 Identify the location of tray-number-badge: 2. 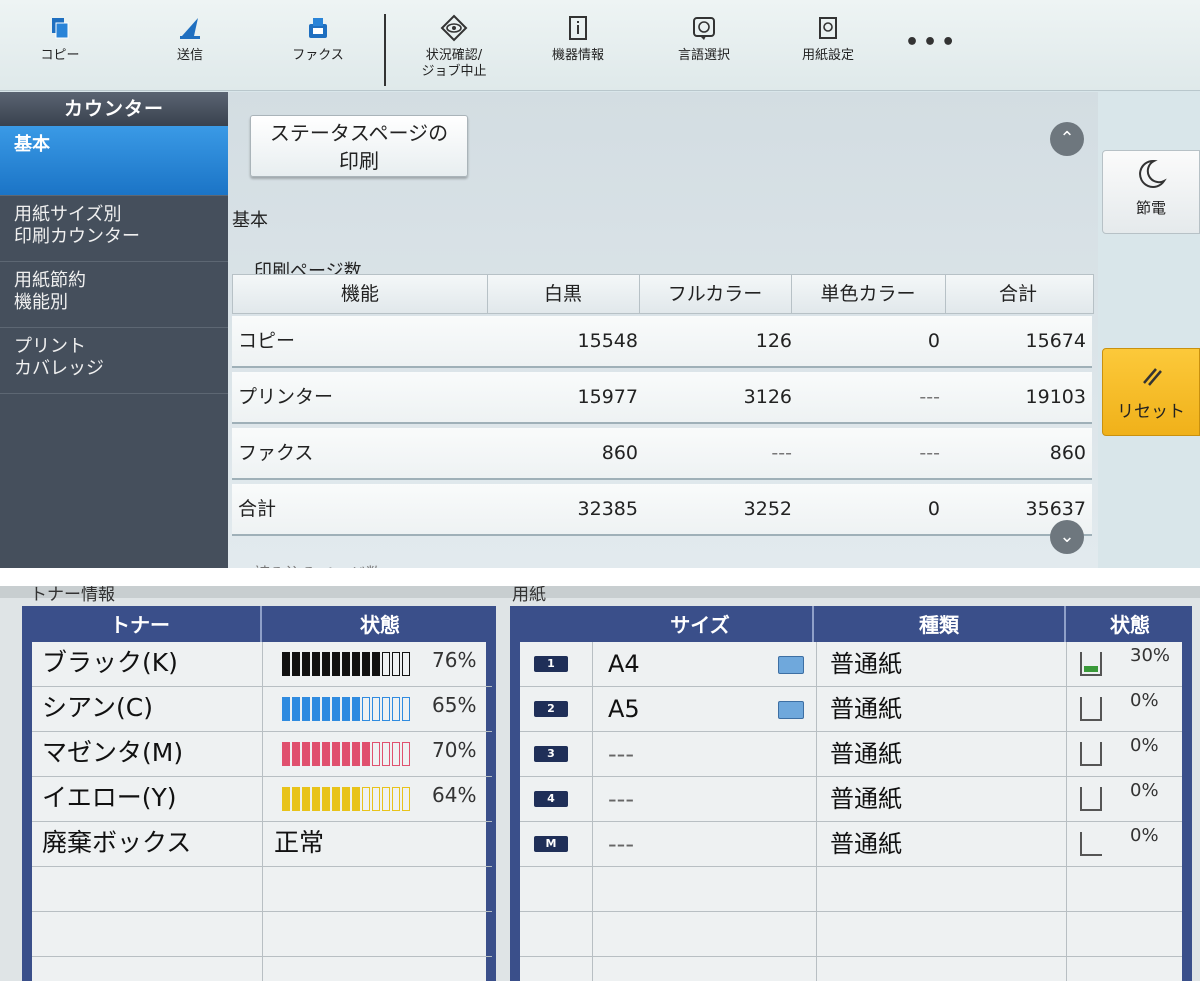
(551, 709).